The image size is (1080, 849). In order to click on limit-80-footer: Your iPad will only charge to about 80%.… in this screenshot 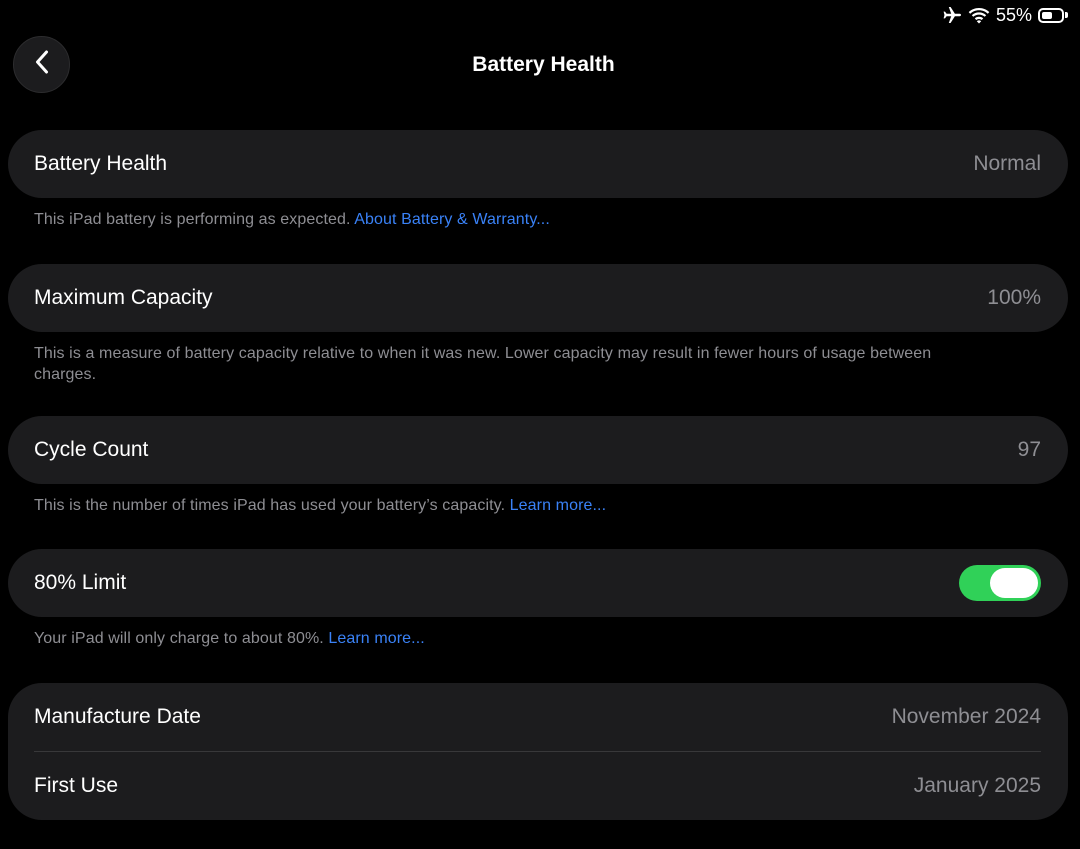, I will do `click(504, 638)`.